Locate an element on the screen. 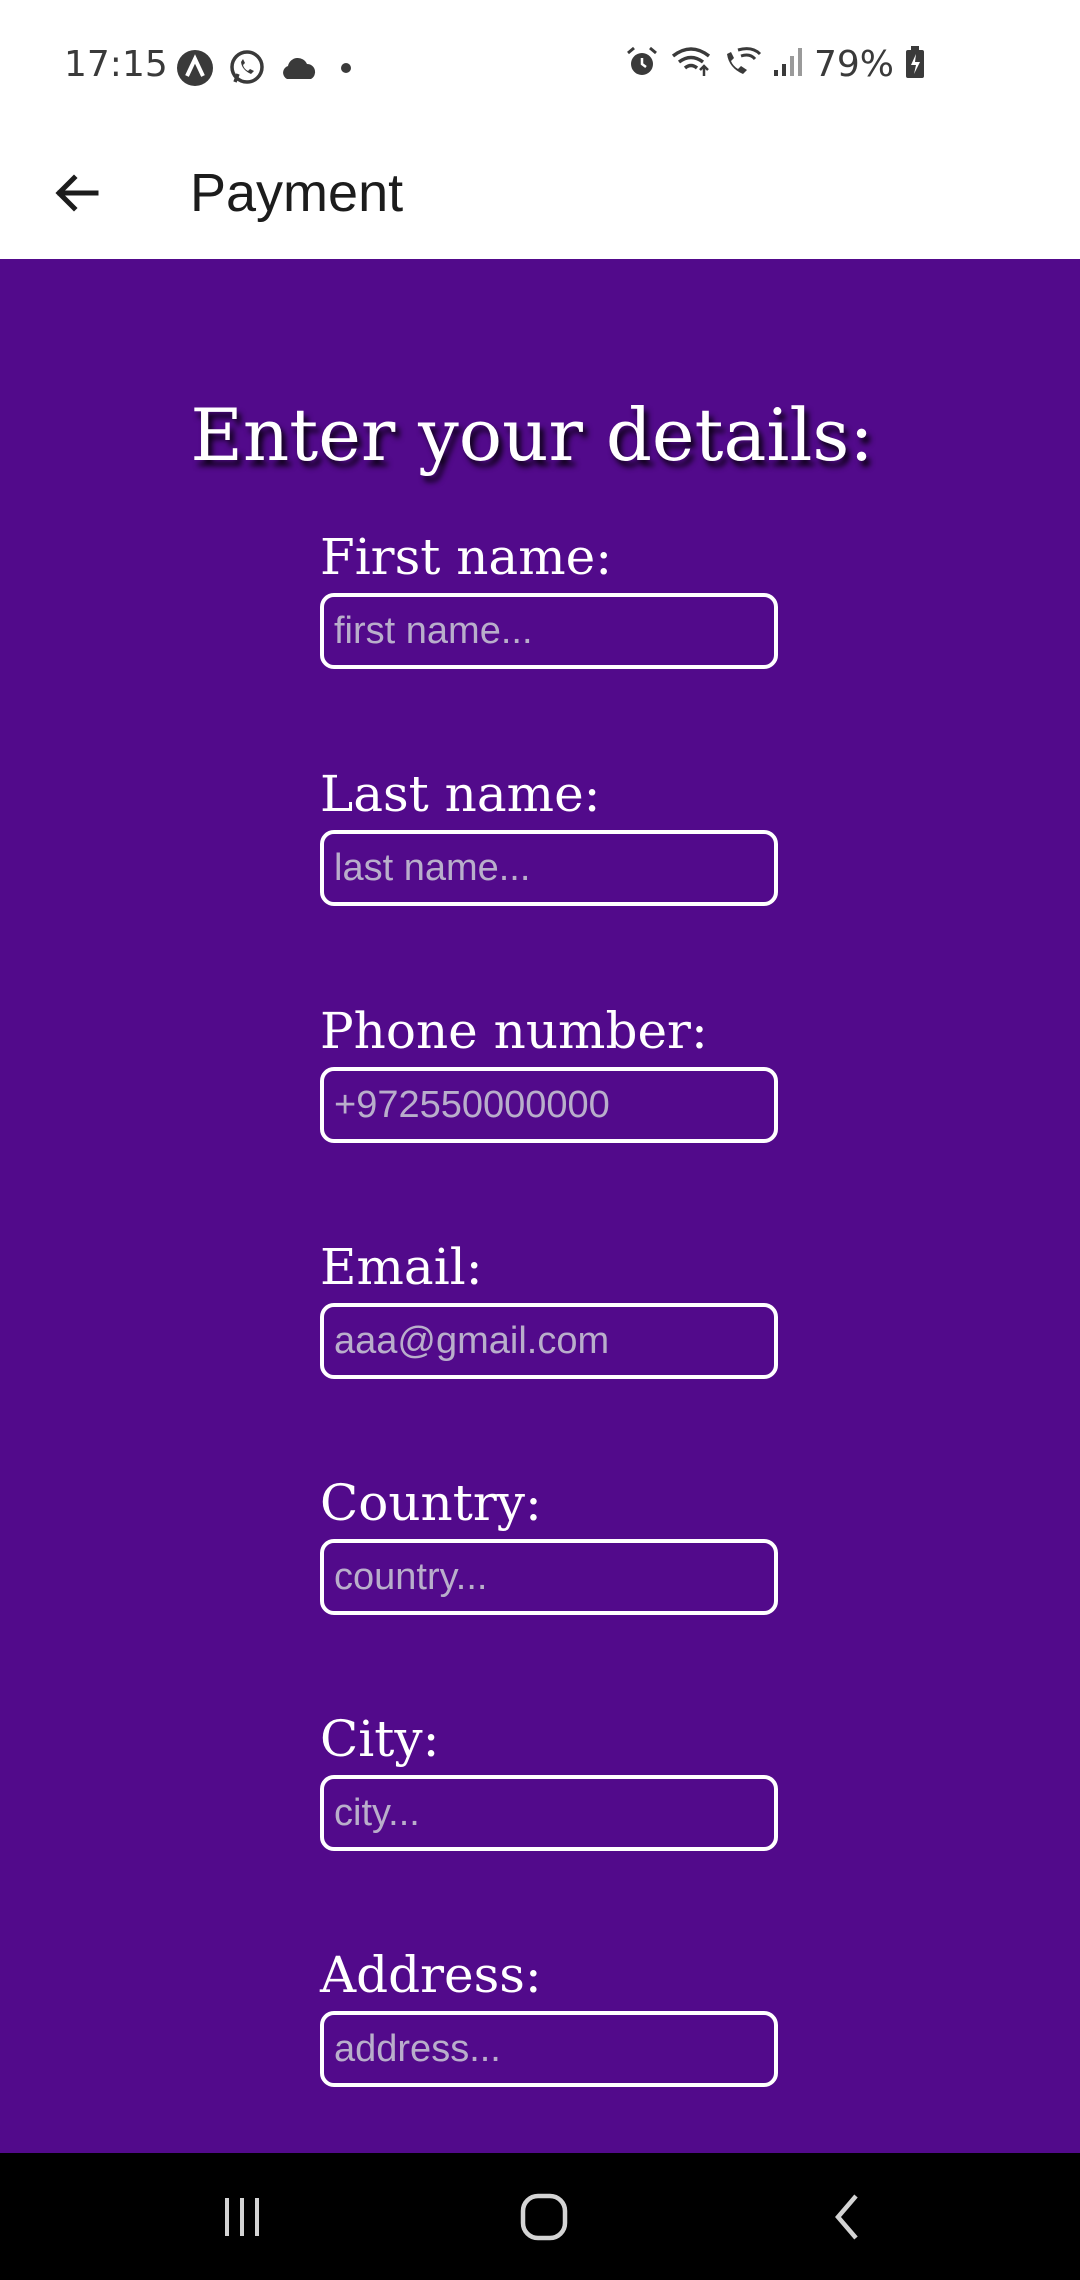  system-nav-bar is located at coordinates (540, 2216).